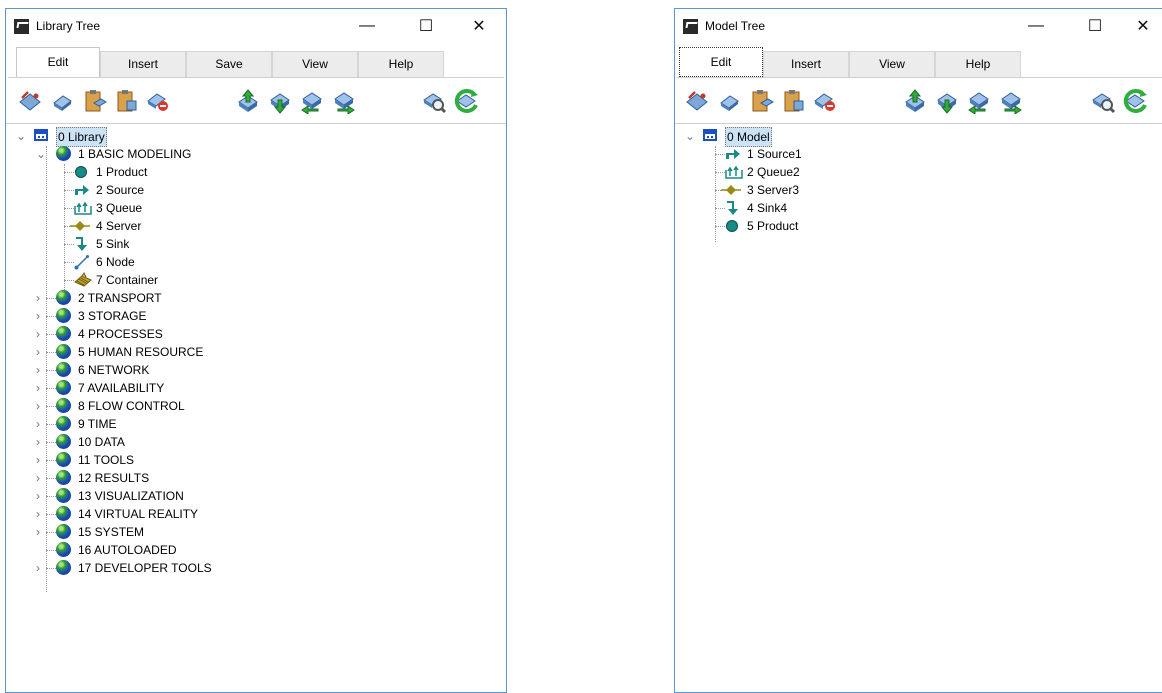  I want to click on tab-save: Save, so click(229, 64).